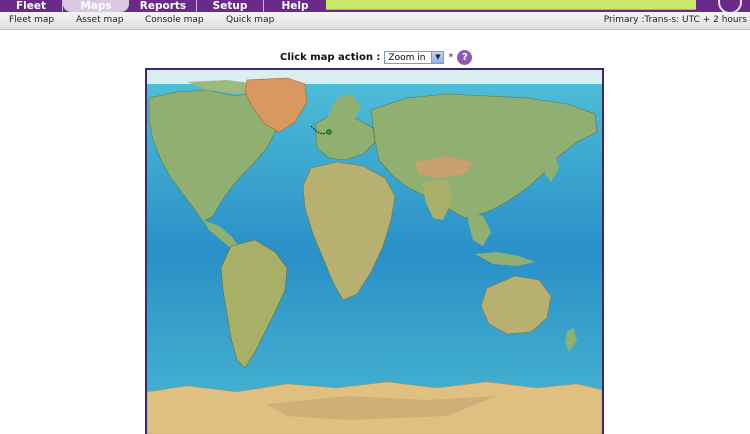 This screenshot has height=434, width=750. Describe the element at coordinates (407, 57) in the screenshot. I see `map-action-selected: Zoom in` at that location.